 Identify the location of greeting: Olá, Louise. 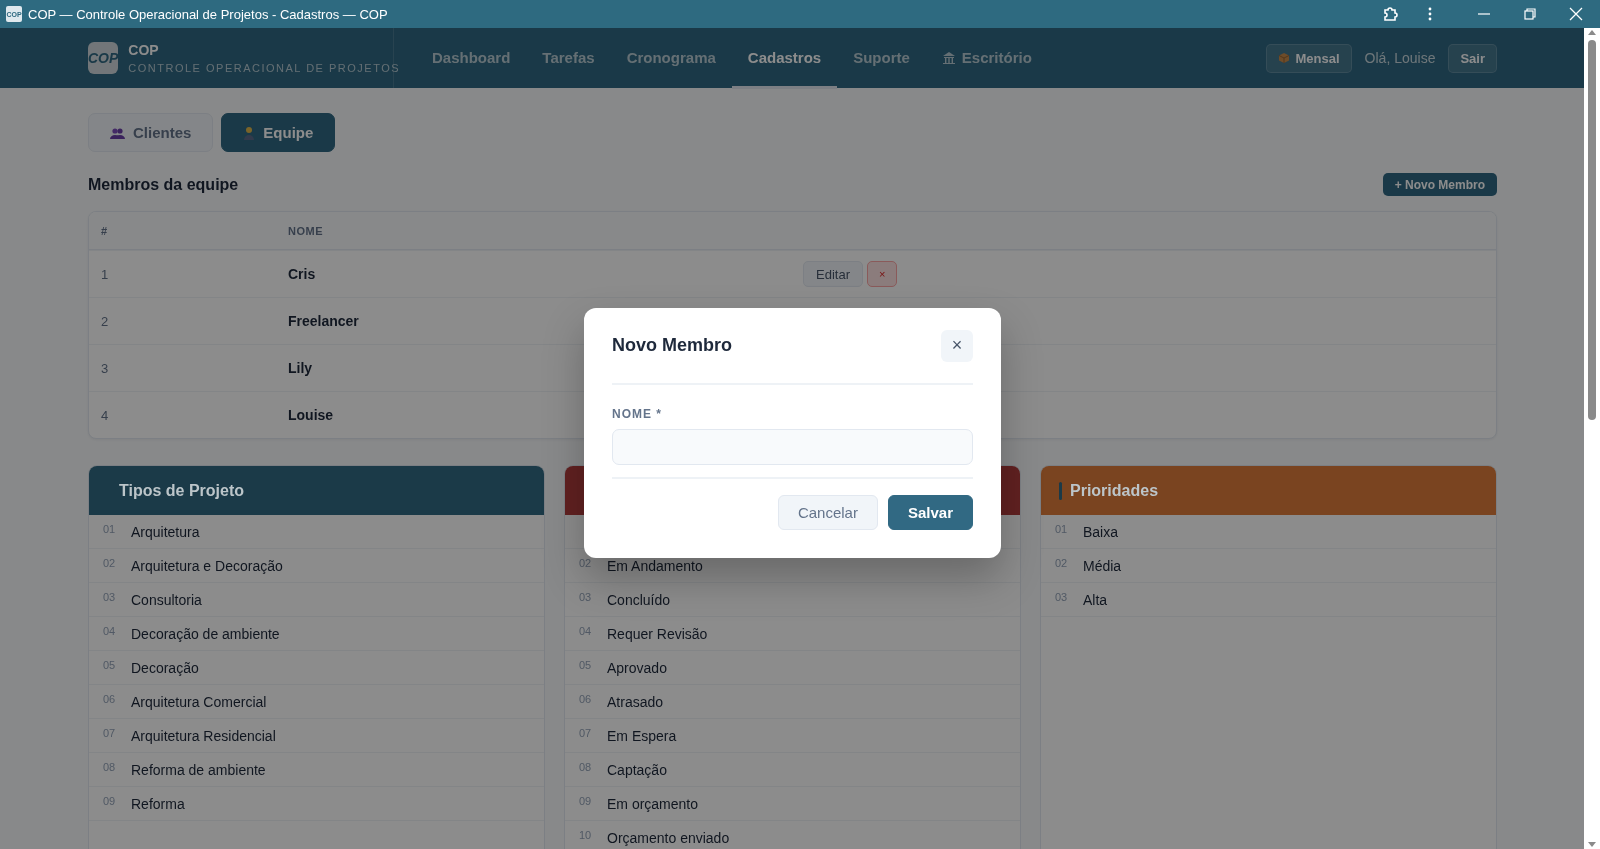
(1400, 58).